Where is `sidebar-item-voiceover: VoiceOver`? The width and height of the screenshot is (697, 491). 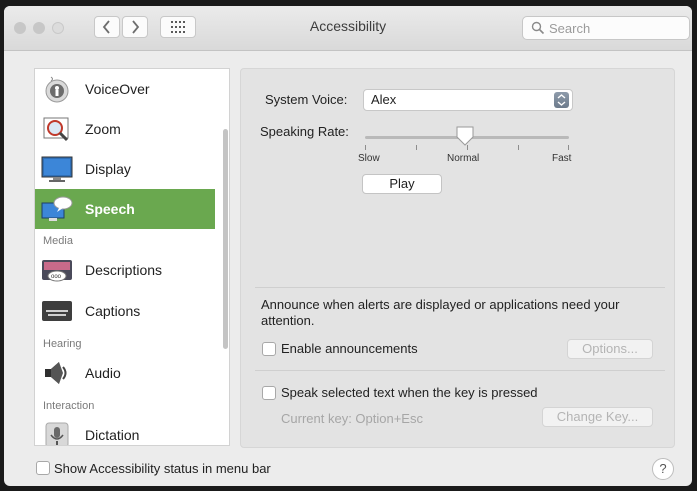 sidebar-item-voiceover: VoiceOver is located at coordinates (125, 89).